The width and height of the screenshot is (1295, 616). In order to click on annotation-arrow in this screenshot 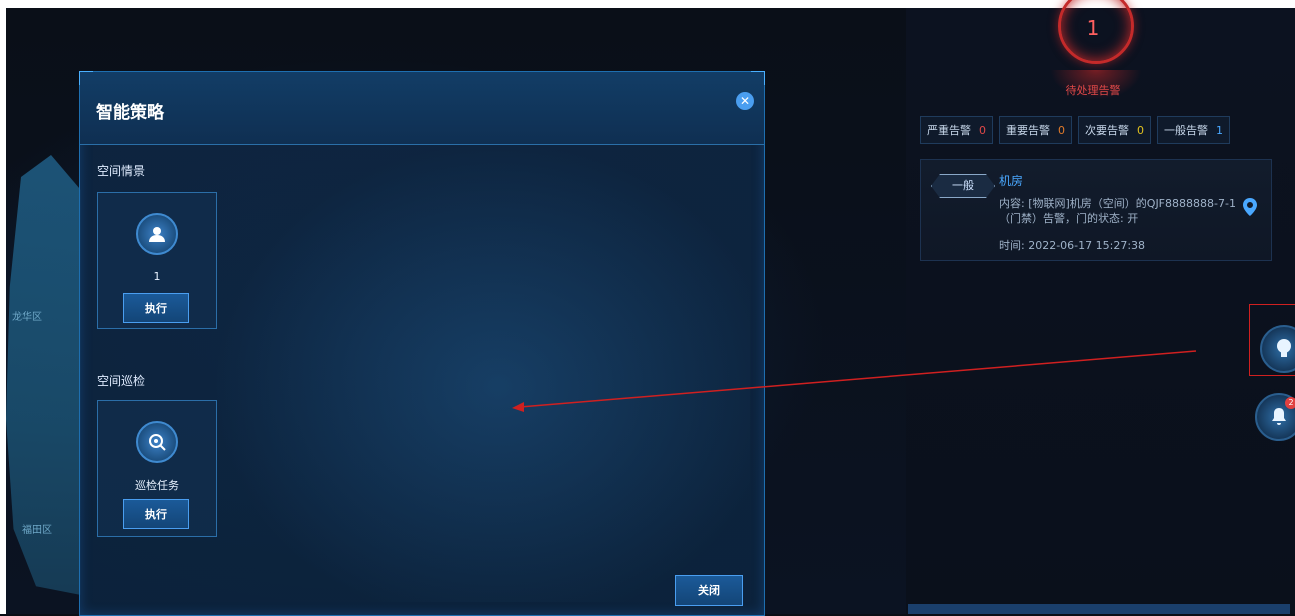, I will do `click(854, 381)`.